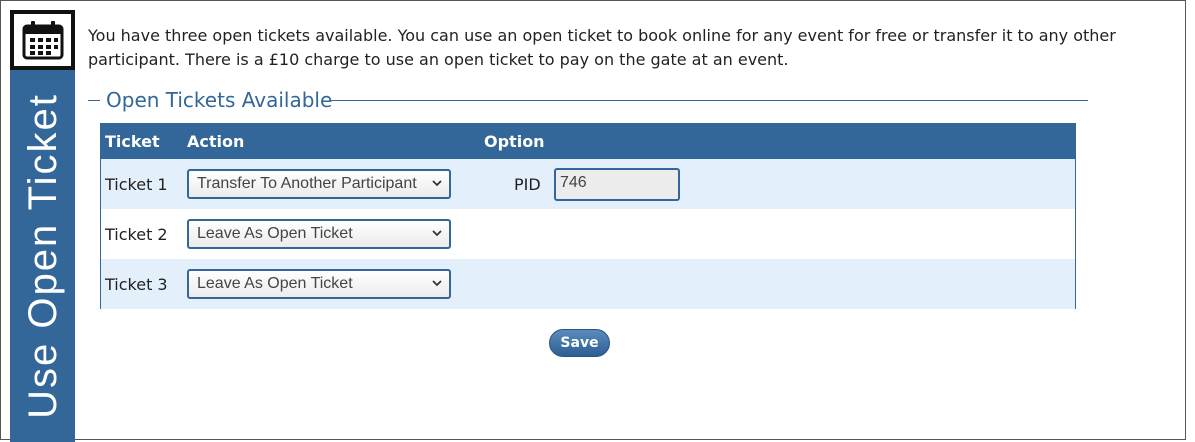 The width and height of the screenshot is (1195, 442). Describe the element at coordinates (136, 234) in the screenshot. I see `ticket-label: Ticket 2` at that location.